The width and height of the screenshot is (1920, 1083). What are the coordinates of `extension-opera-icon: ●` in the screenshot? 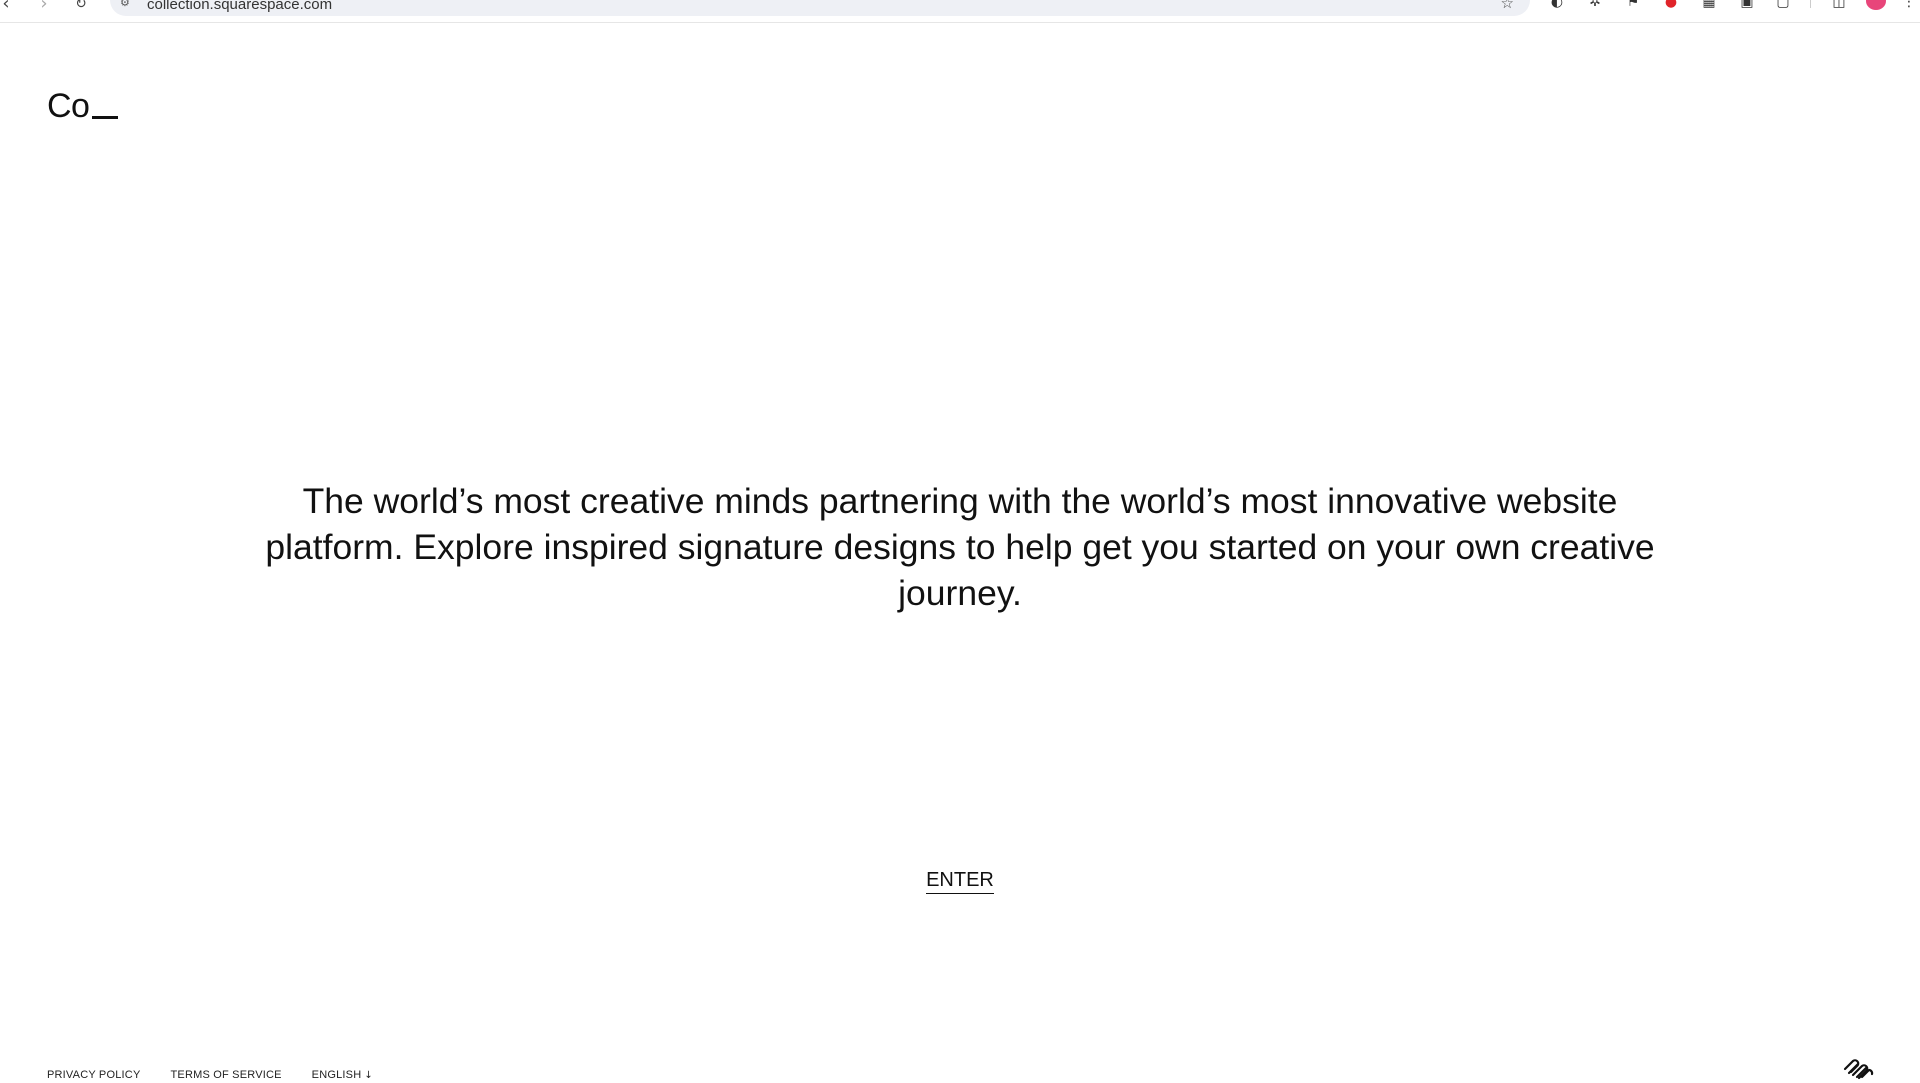 It's located at (1671, 5).